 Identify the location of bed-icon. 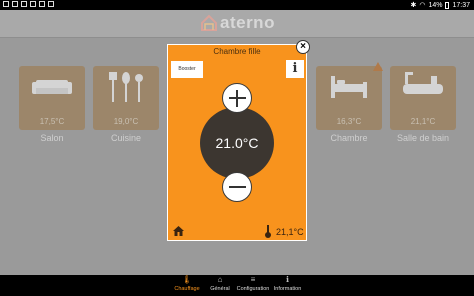
(349, 87).